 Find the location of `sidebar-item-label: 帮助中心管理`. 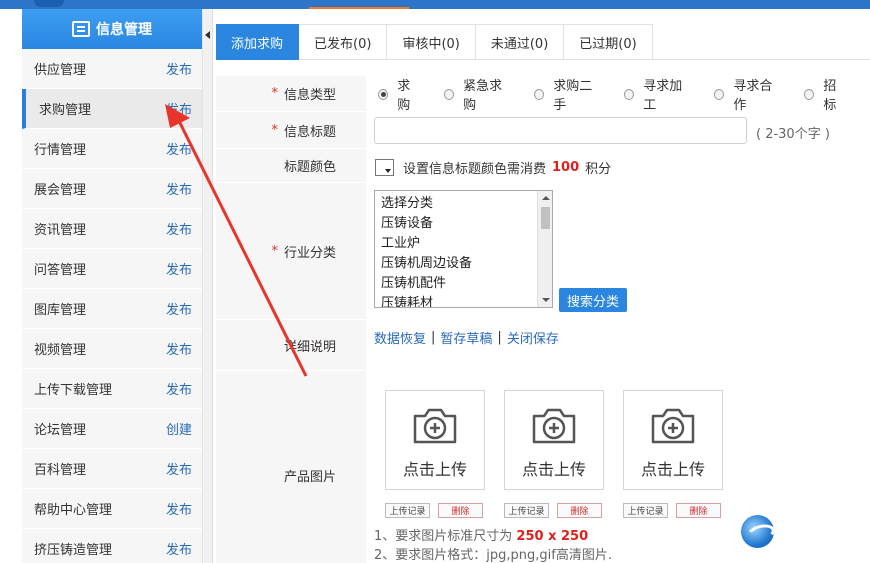

sidebar-item-label: 帮助中心管理 is located at coordinates (73, 508).